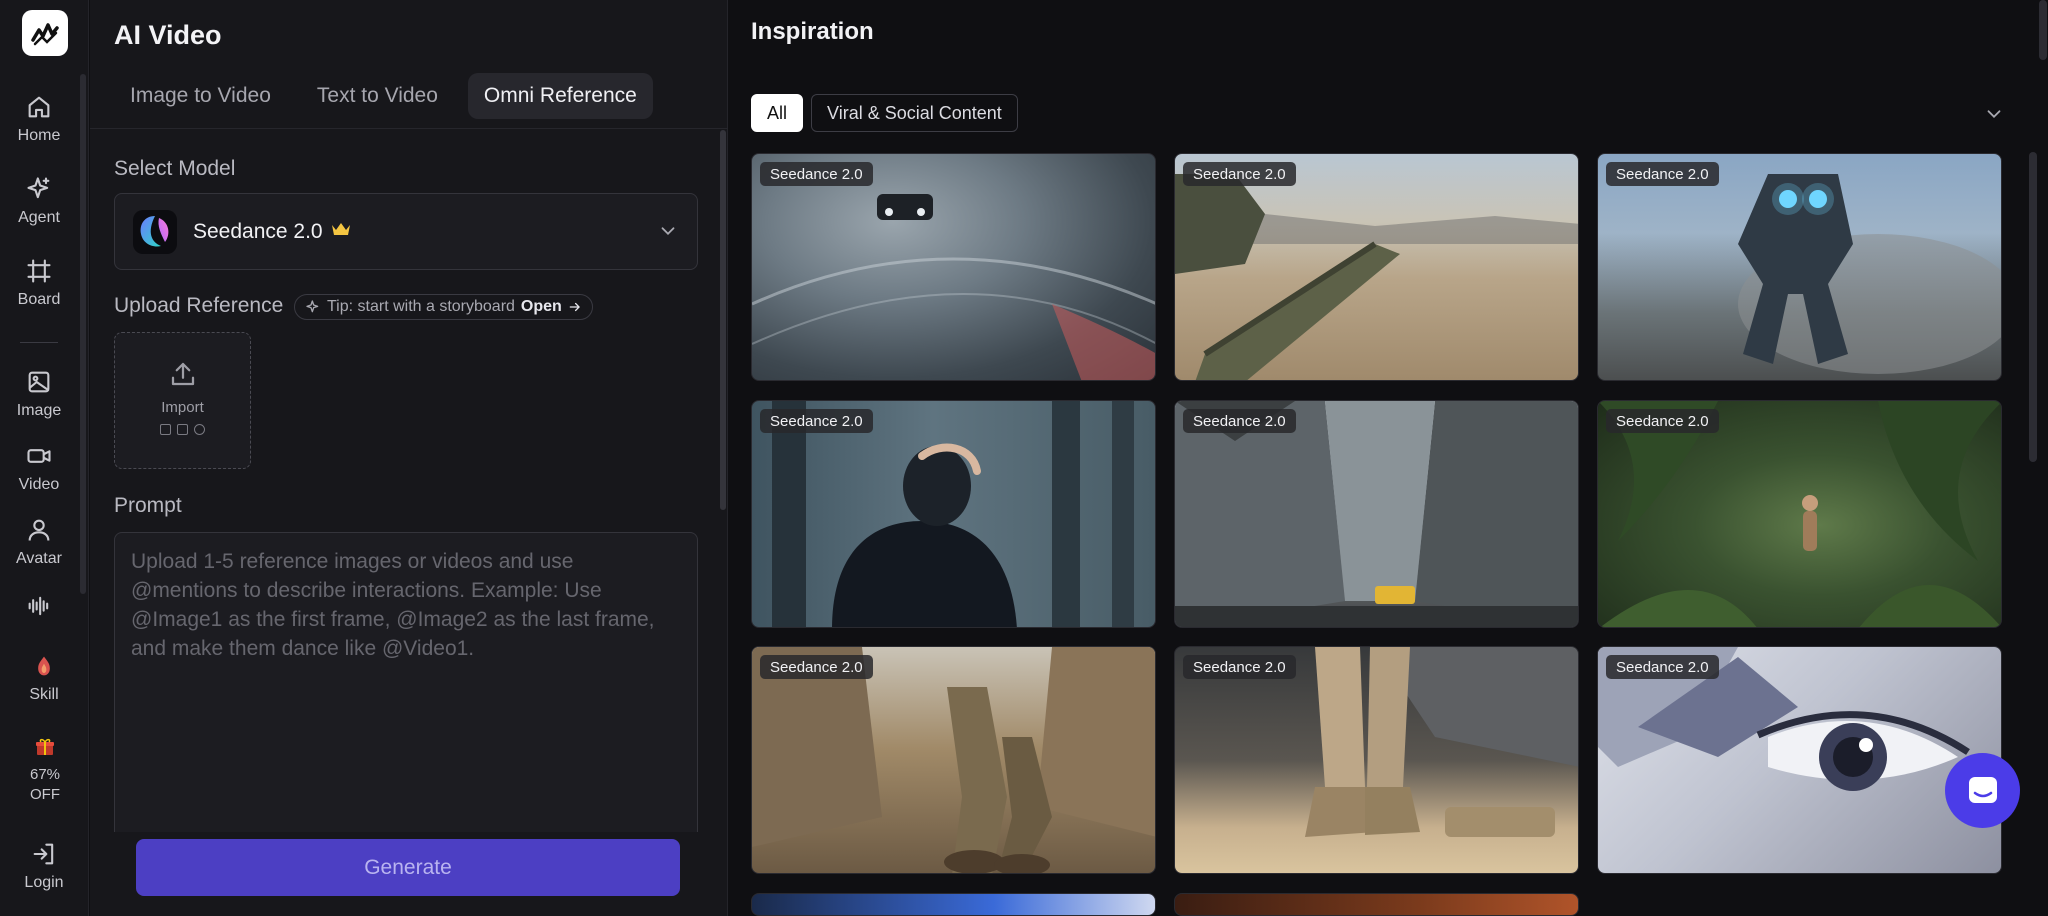  Describe the element at coordinates (168, 35) in the screenshot. I see `page-title: AI Video` at that location.